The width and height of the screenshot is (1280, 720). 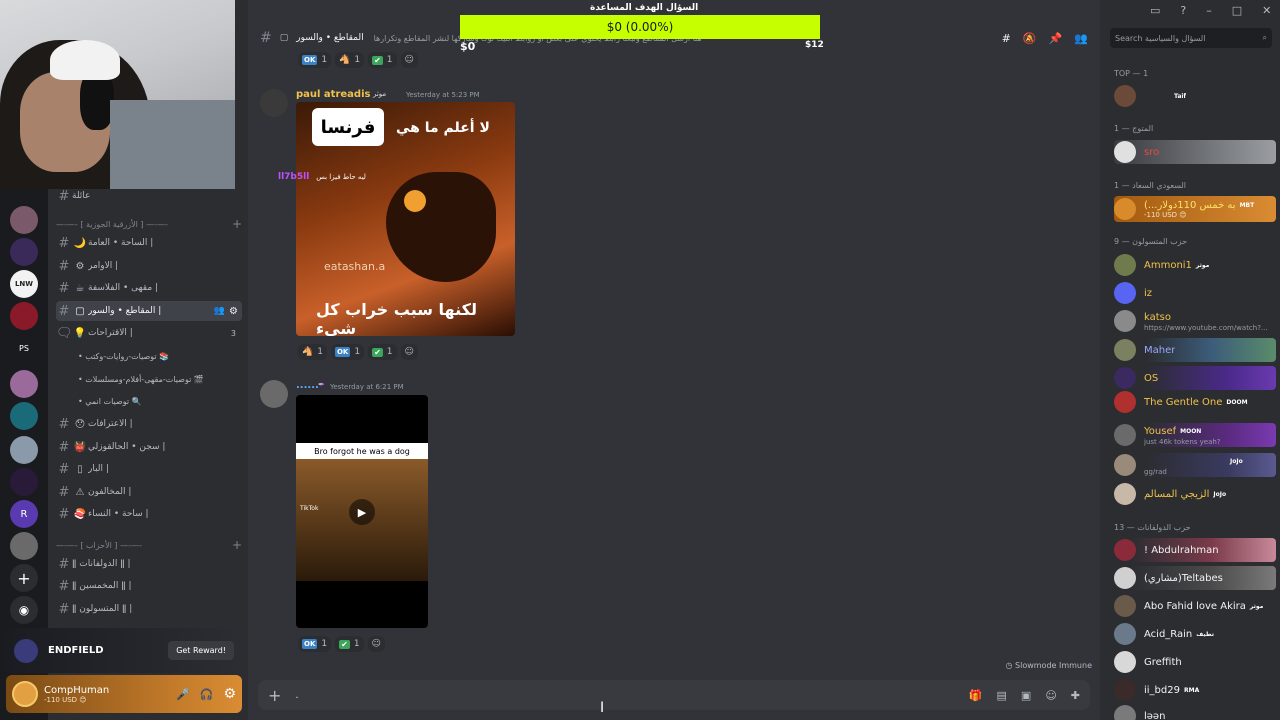 What do you see at coordinates (1266, 10) in the screenshot?
I see `close-icon: ✕` at bounding box center [1266, 10].